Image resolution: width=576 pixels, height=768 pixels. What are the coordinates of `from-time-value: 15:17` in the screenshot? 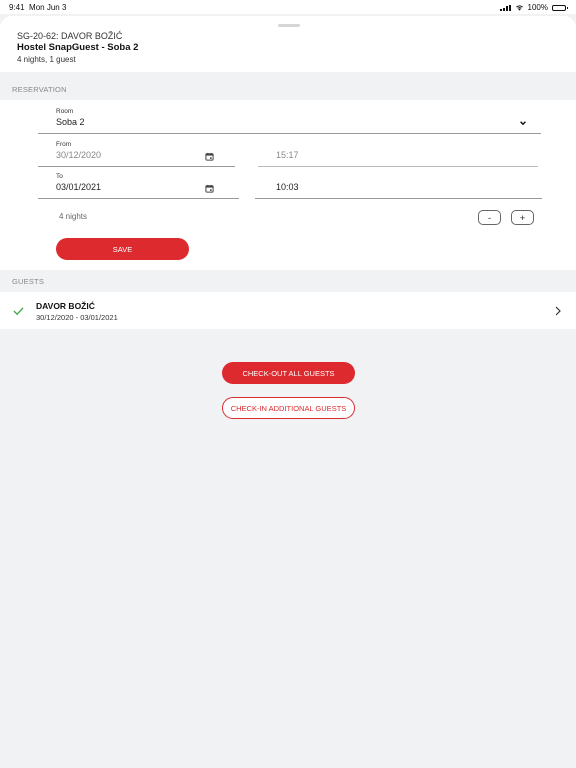 It's located at (287, 155).